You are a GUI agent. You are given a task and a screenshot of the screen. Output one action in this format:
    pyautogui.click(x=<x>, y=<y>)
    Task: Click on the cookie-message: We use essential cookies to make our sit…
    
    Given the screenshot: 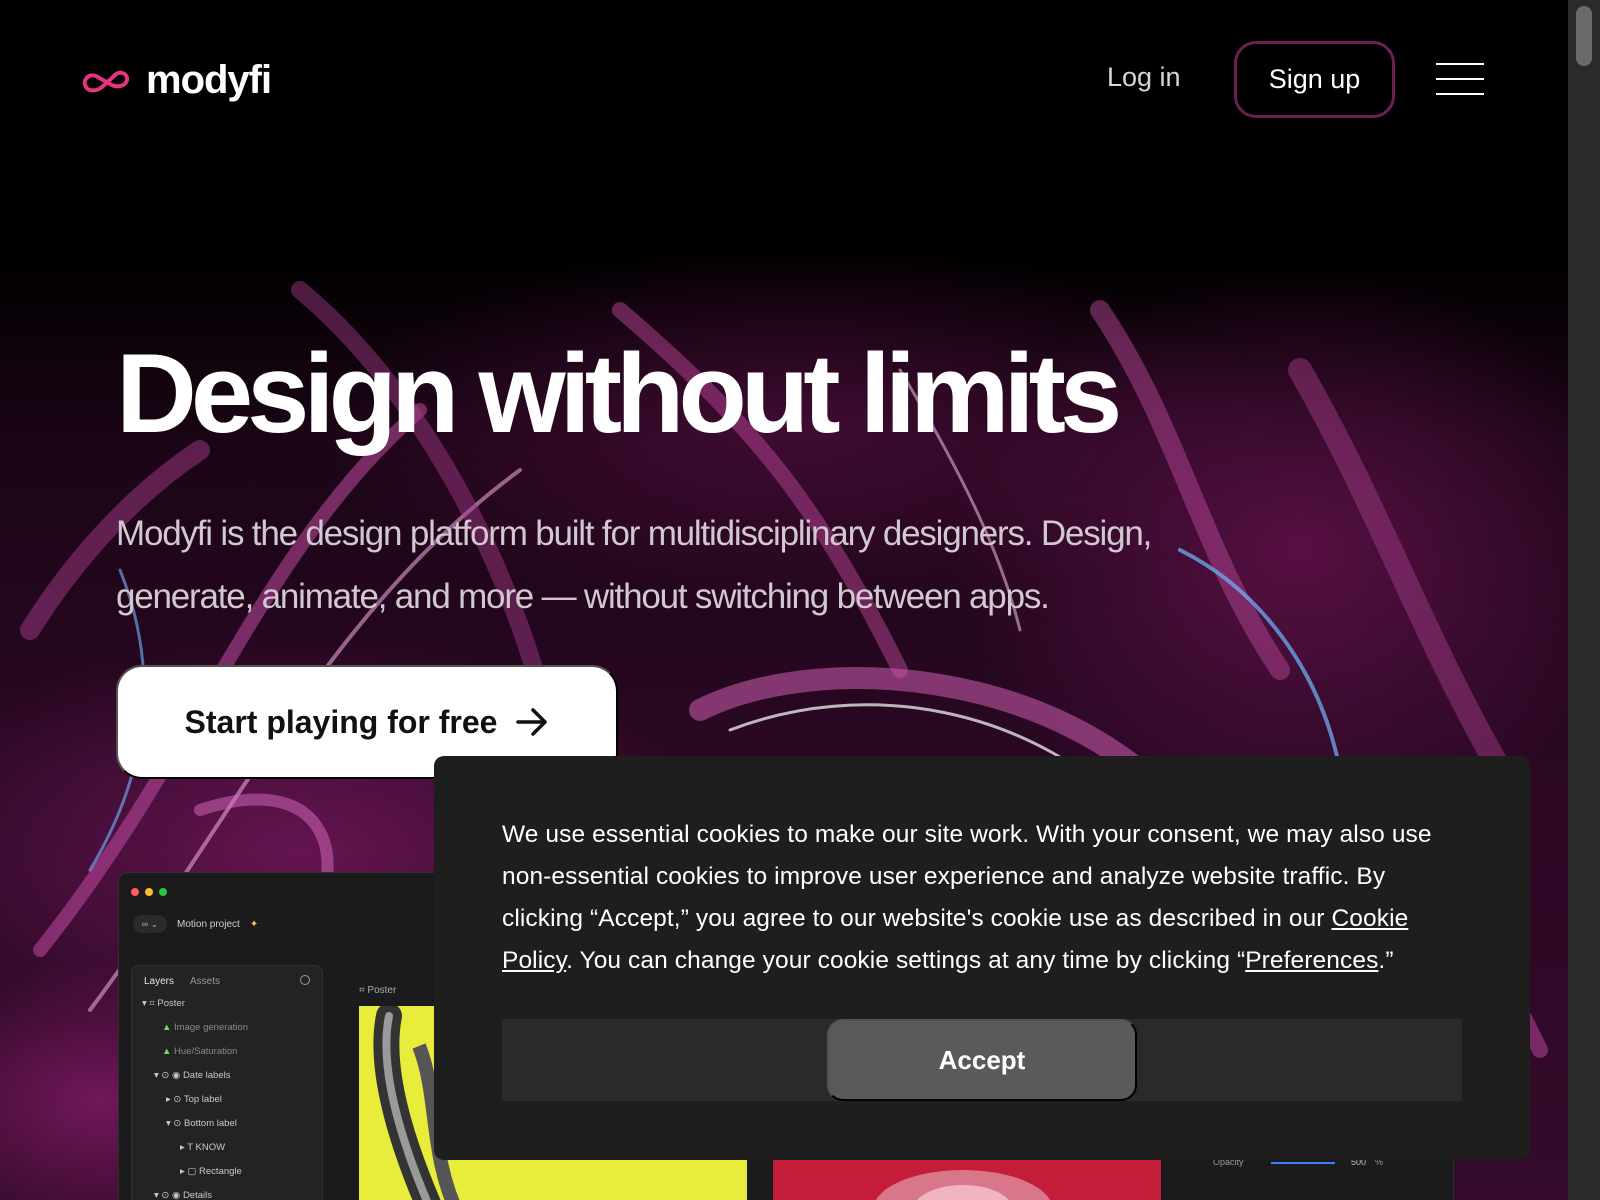 What is the action you would take?
    pyautogui.click(x=967, y=897)
    